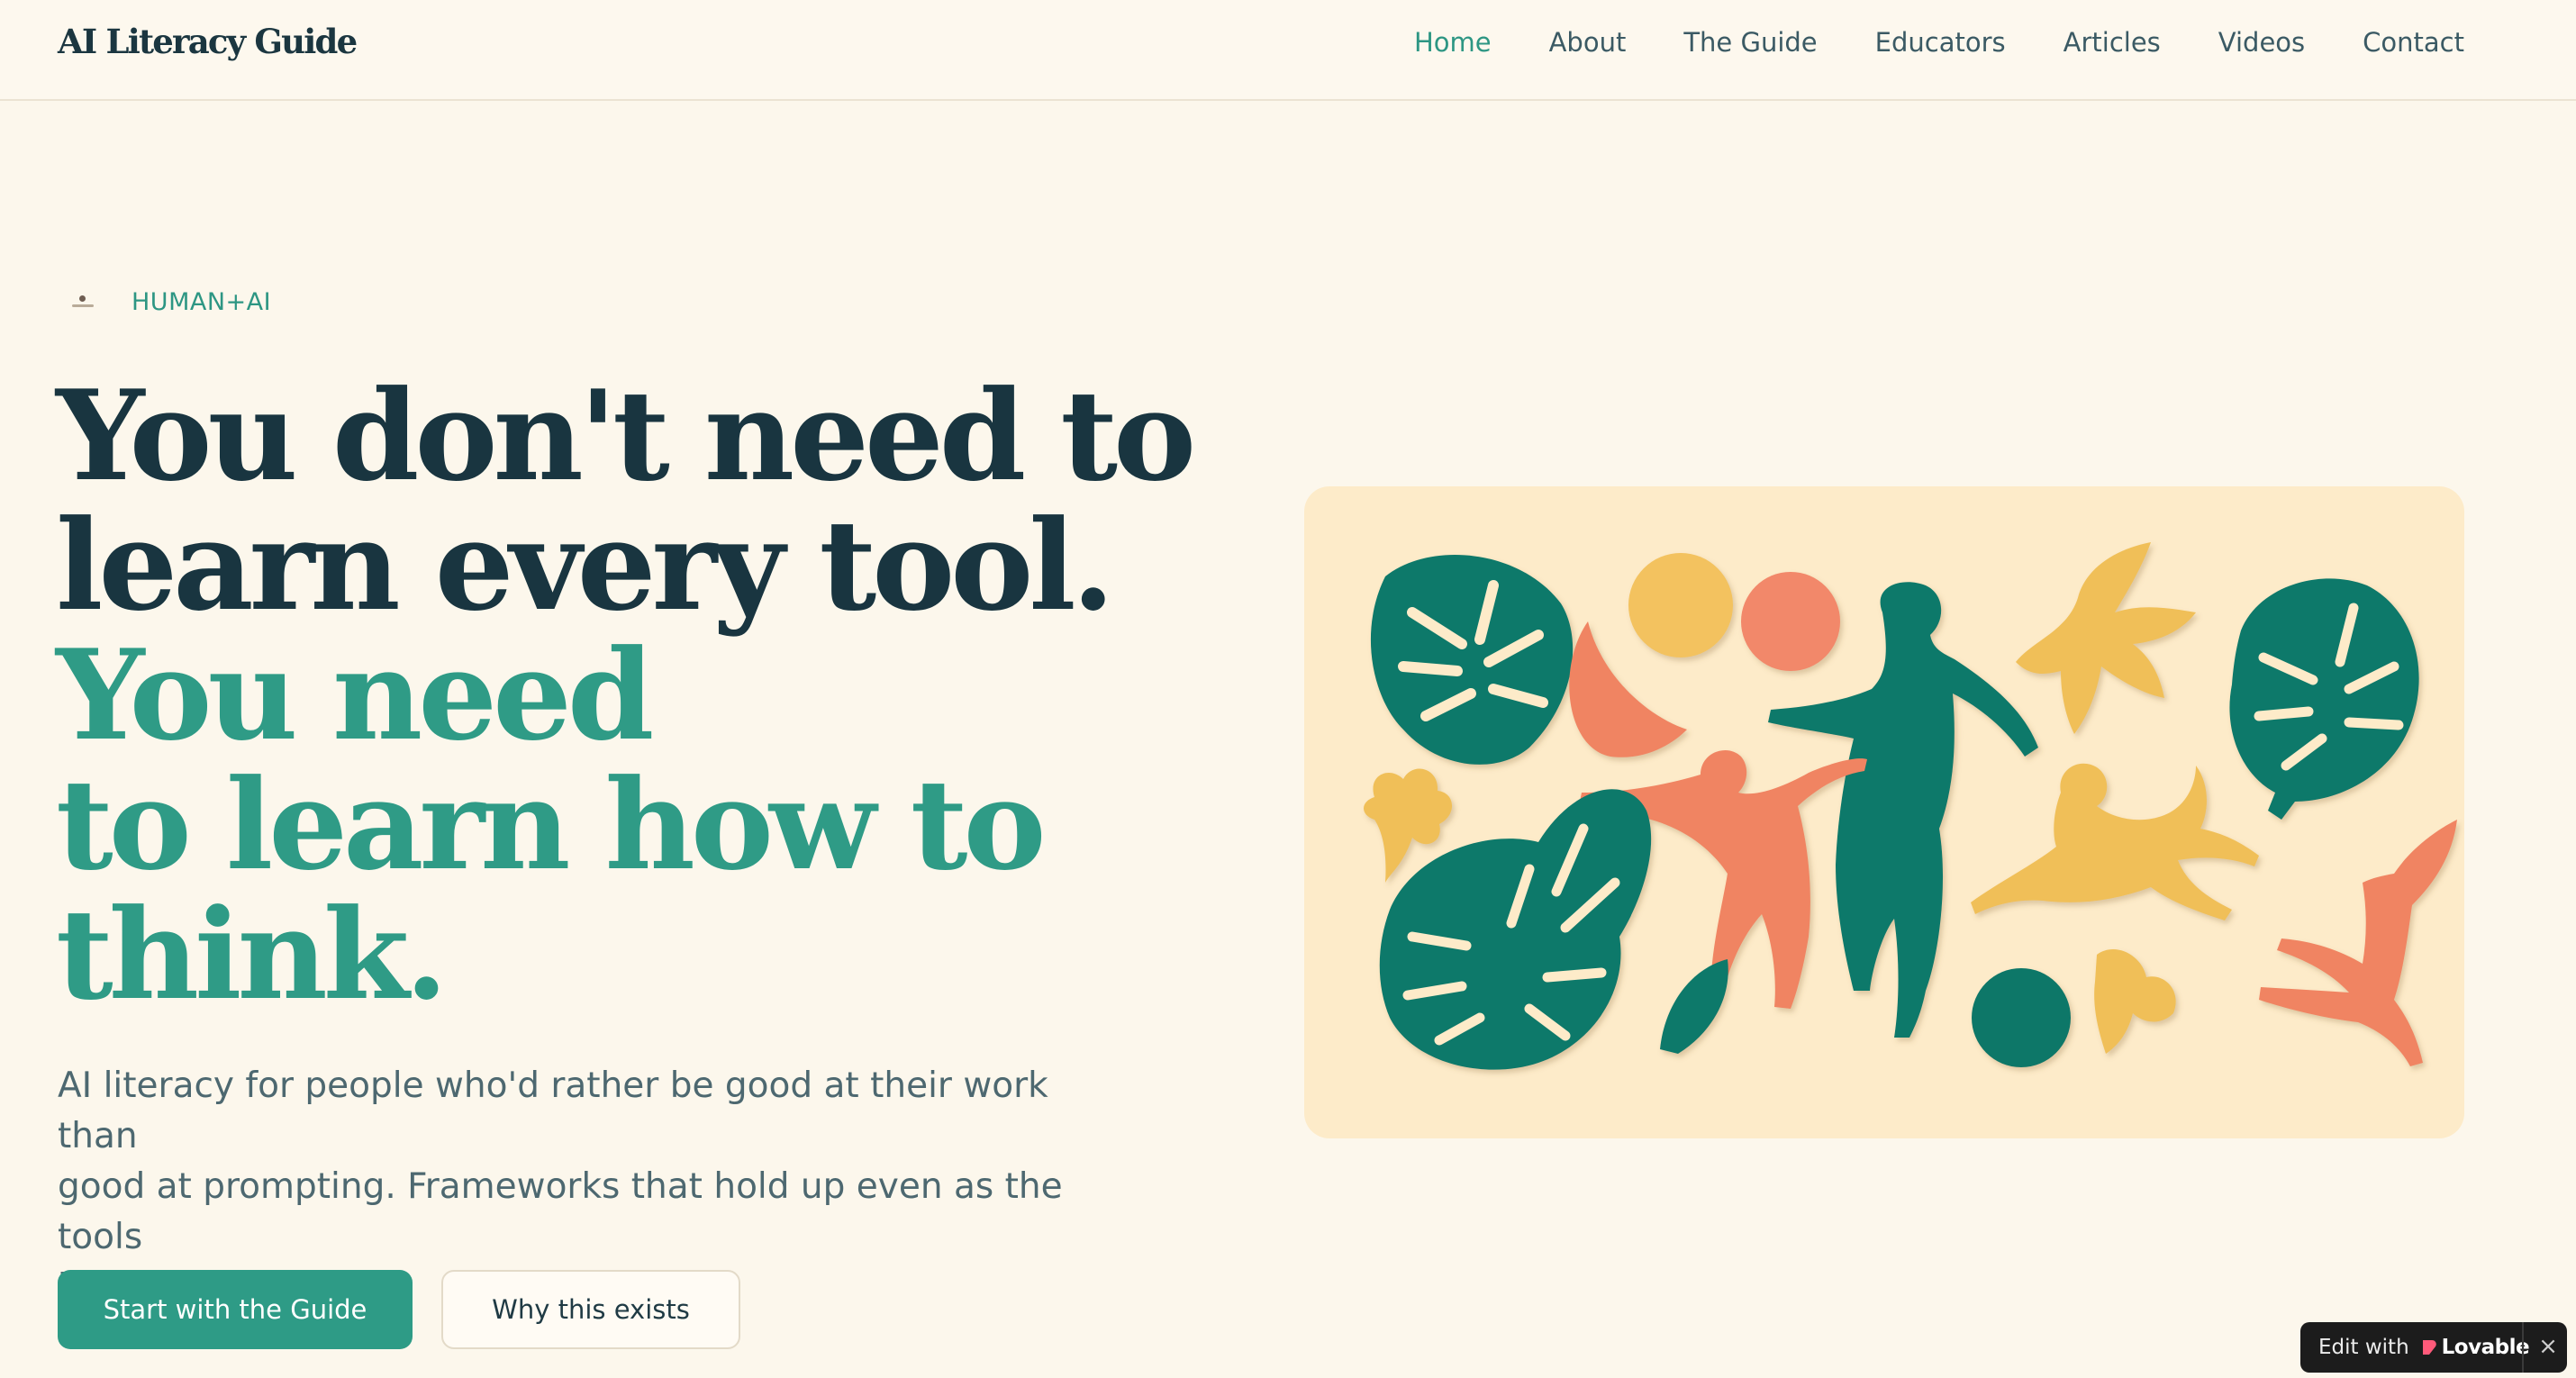  I want to click on nav-item-educators: Educators, so click(1940, 43).